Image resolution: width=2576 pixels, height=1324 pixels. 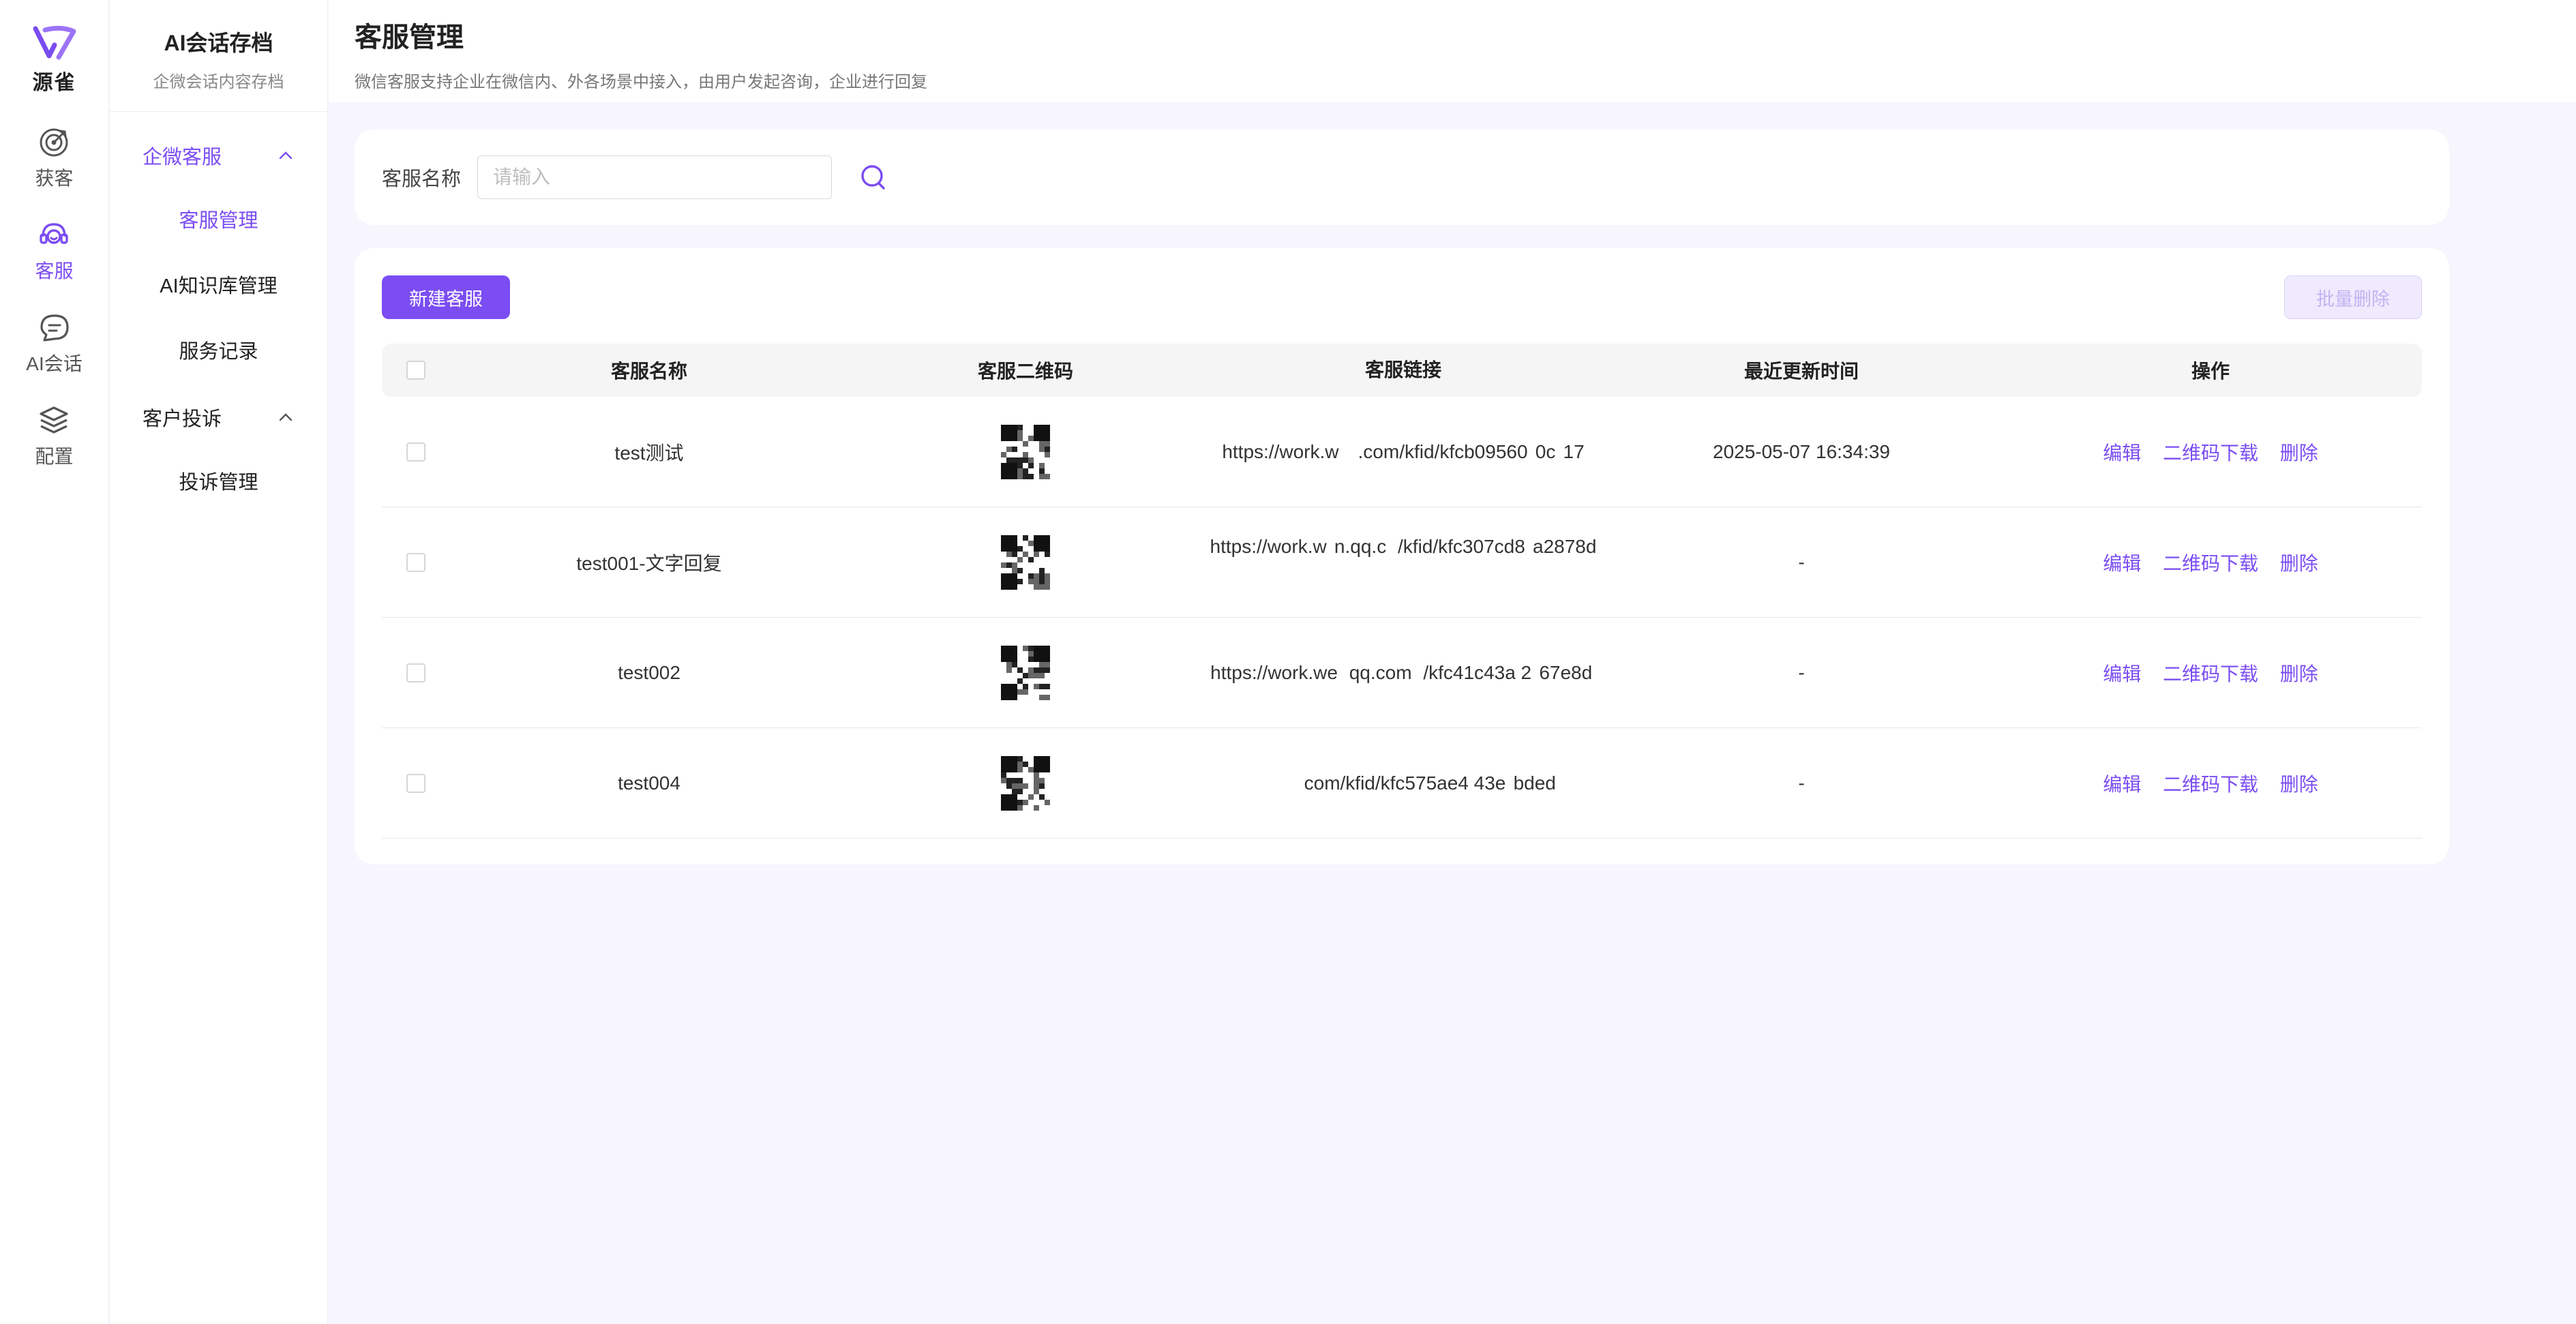 What do you see at coordinates (218, 56) in the screenshot?
I see `submenu-header: AI会话存档 企微会话内容存档` at bounding box center [218, 56].